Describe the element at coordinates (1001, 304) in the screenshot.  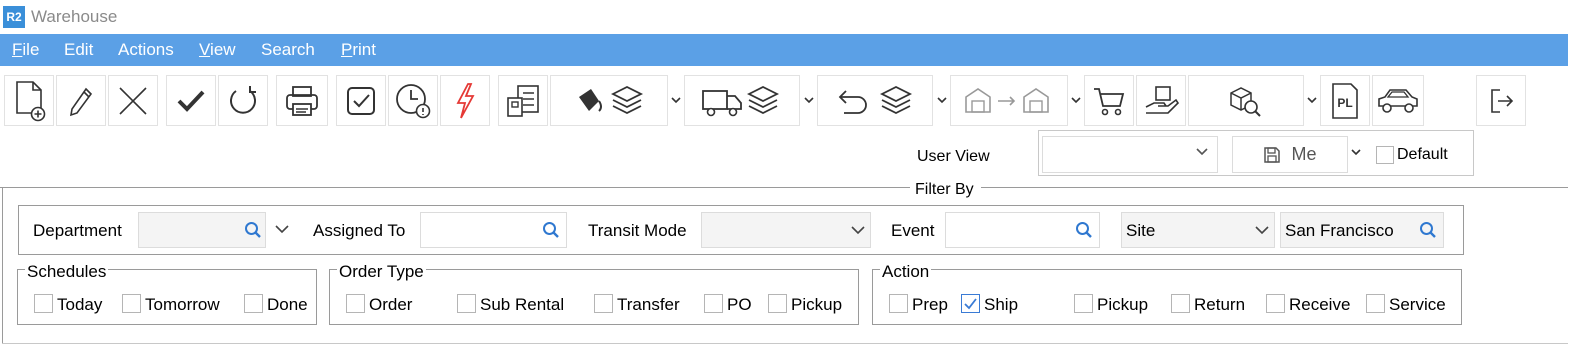
I see `ship-label: Ship` at that location.